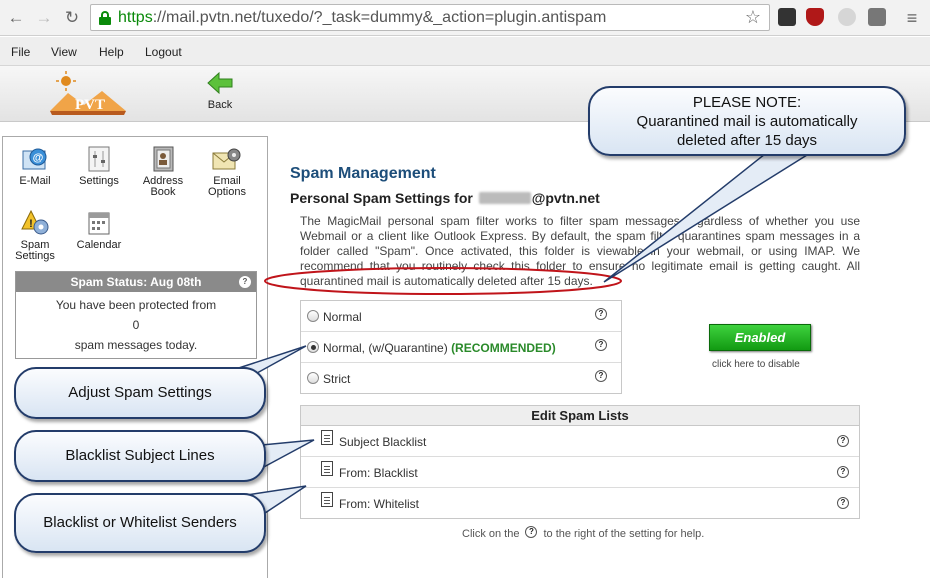  Describe the element at coordinates (313, 316) in the screenshot. I see `radio-normal` at that location.